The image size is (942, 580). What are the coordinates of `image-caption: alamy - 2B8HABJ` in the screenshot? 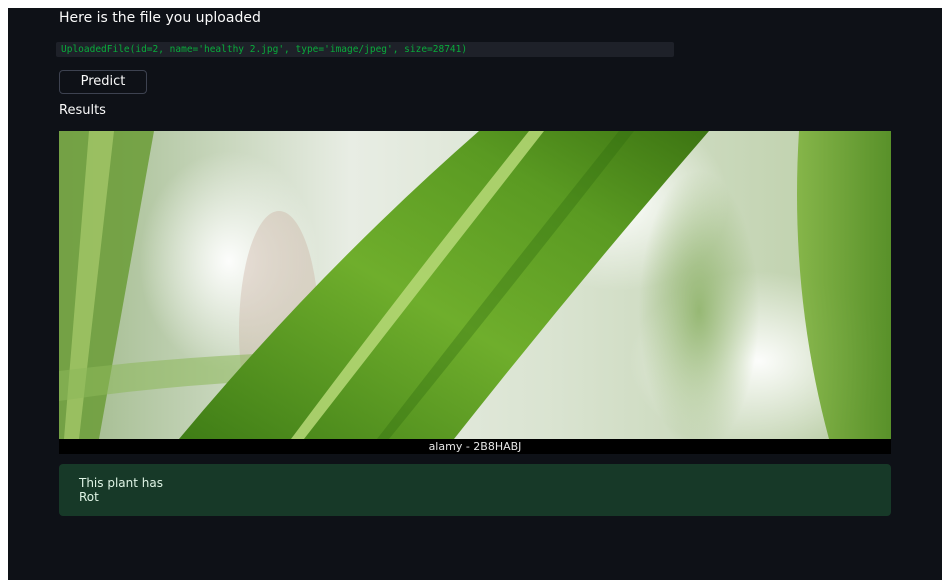 It's located at (475, 446).